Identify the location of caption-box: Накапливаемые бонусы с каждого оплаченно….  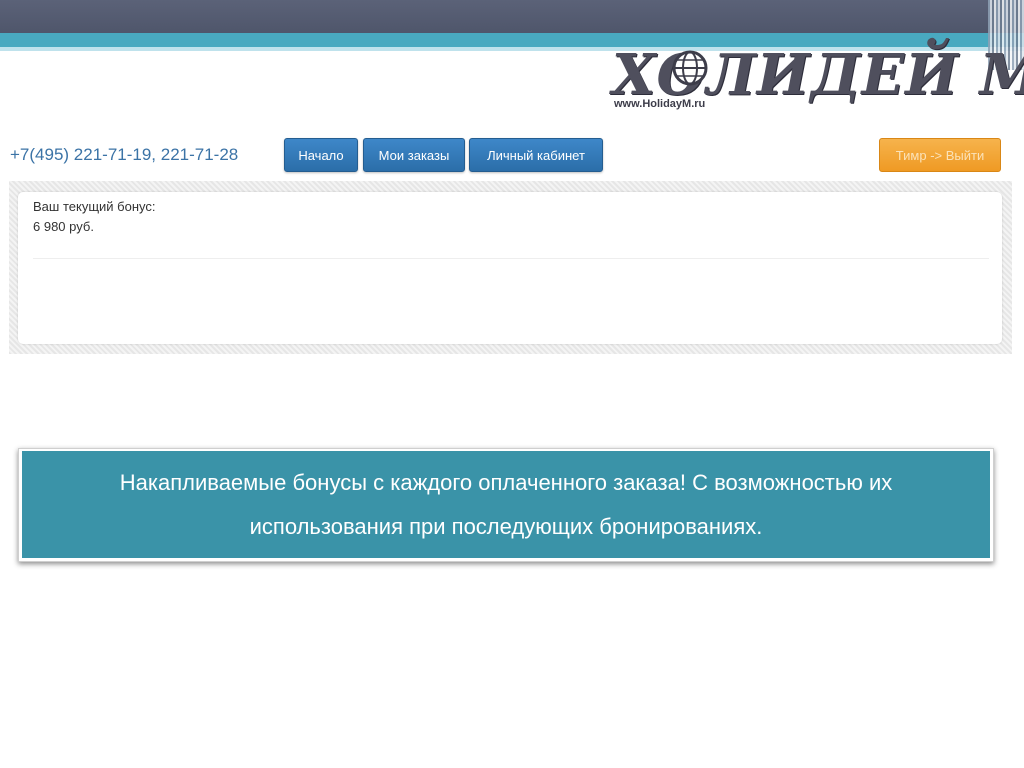
(506, 504).